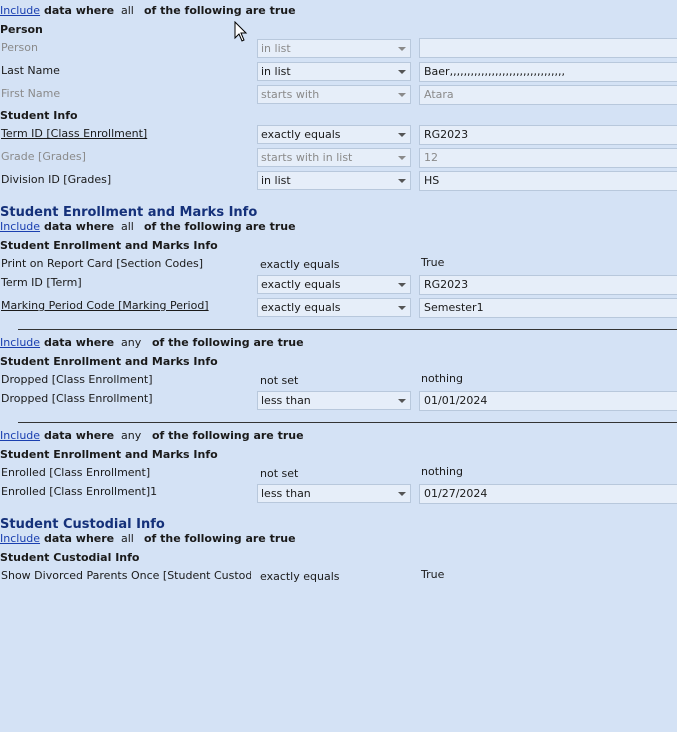 The image size is (677, 732). I want to click on criteria-label: First Name, so click(31, 93).